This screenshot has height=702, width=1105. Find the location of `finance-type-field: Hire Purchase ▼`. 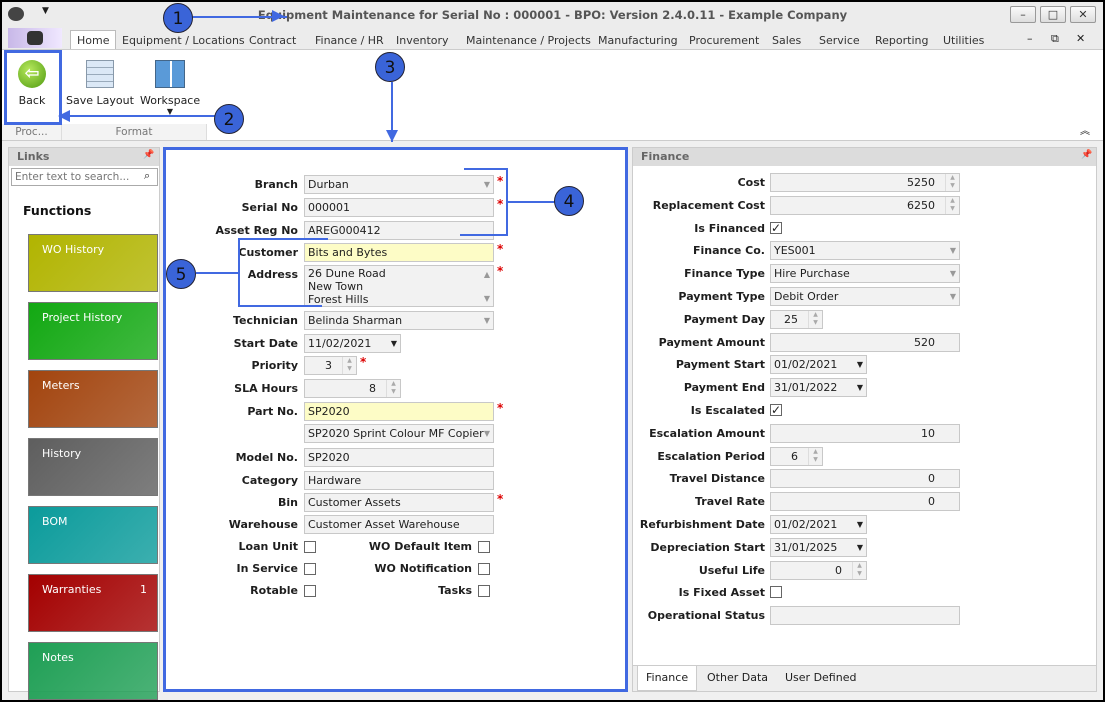

finance-type-field: Hire Purchase ▼ is located at coordinates (865, 273).